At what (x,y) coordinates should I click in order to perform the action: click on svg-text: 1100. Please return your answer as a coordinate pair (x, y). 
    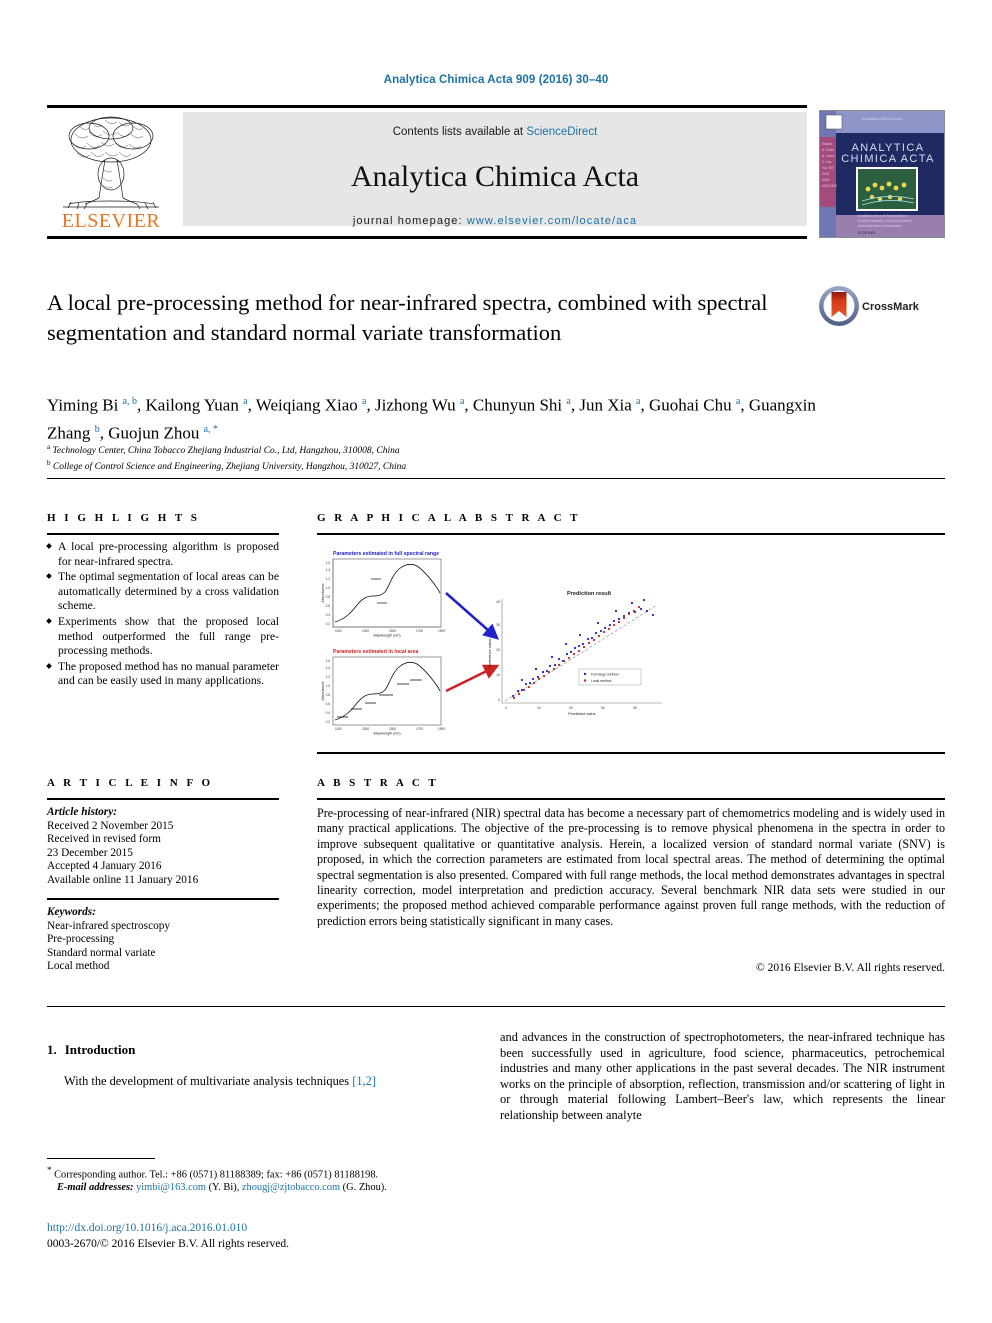
    Looking at the image, I should click on (338, 729).